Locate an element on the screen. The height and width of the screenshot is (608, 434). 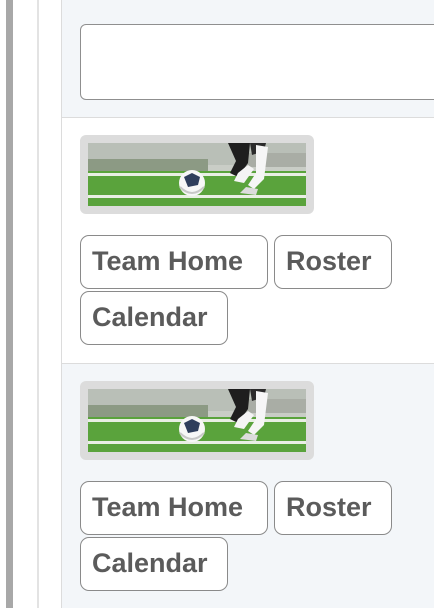
left-rail-bar is located at coordinates (9, 304).